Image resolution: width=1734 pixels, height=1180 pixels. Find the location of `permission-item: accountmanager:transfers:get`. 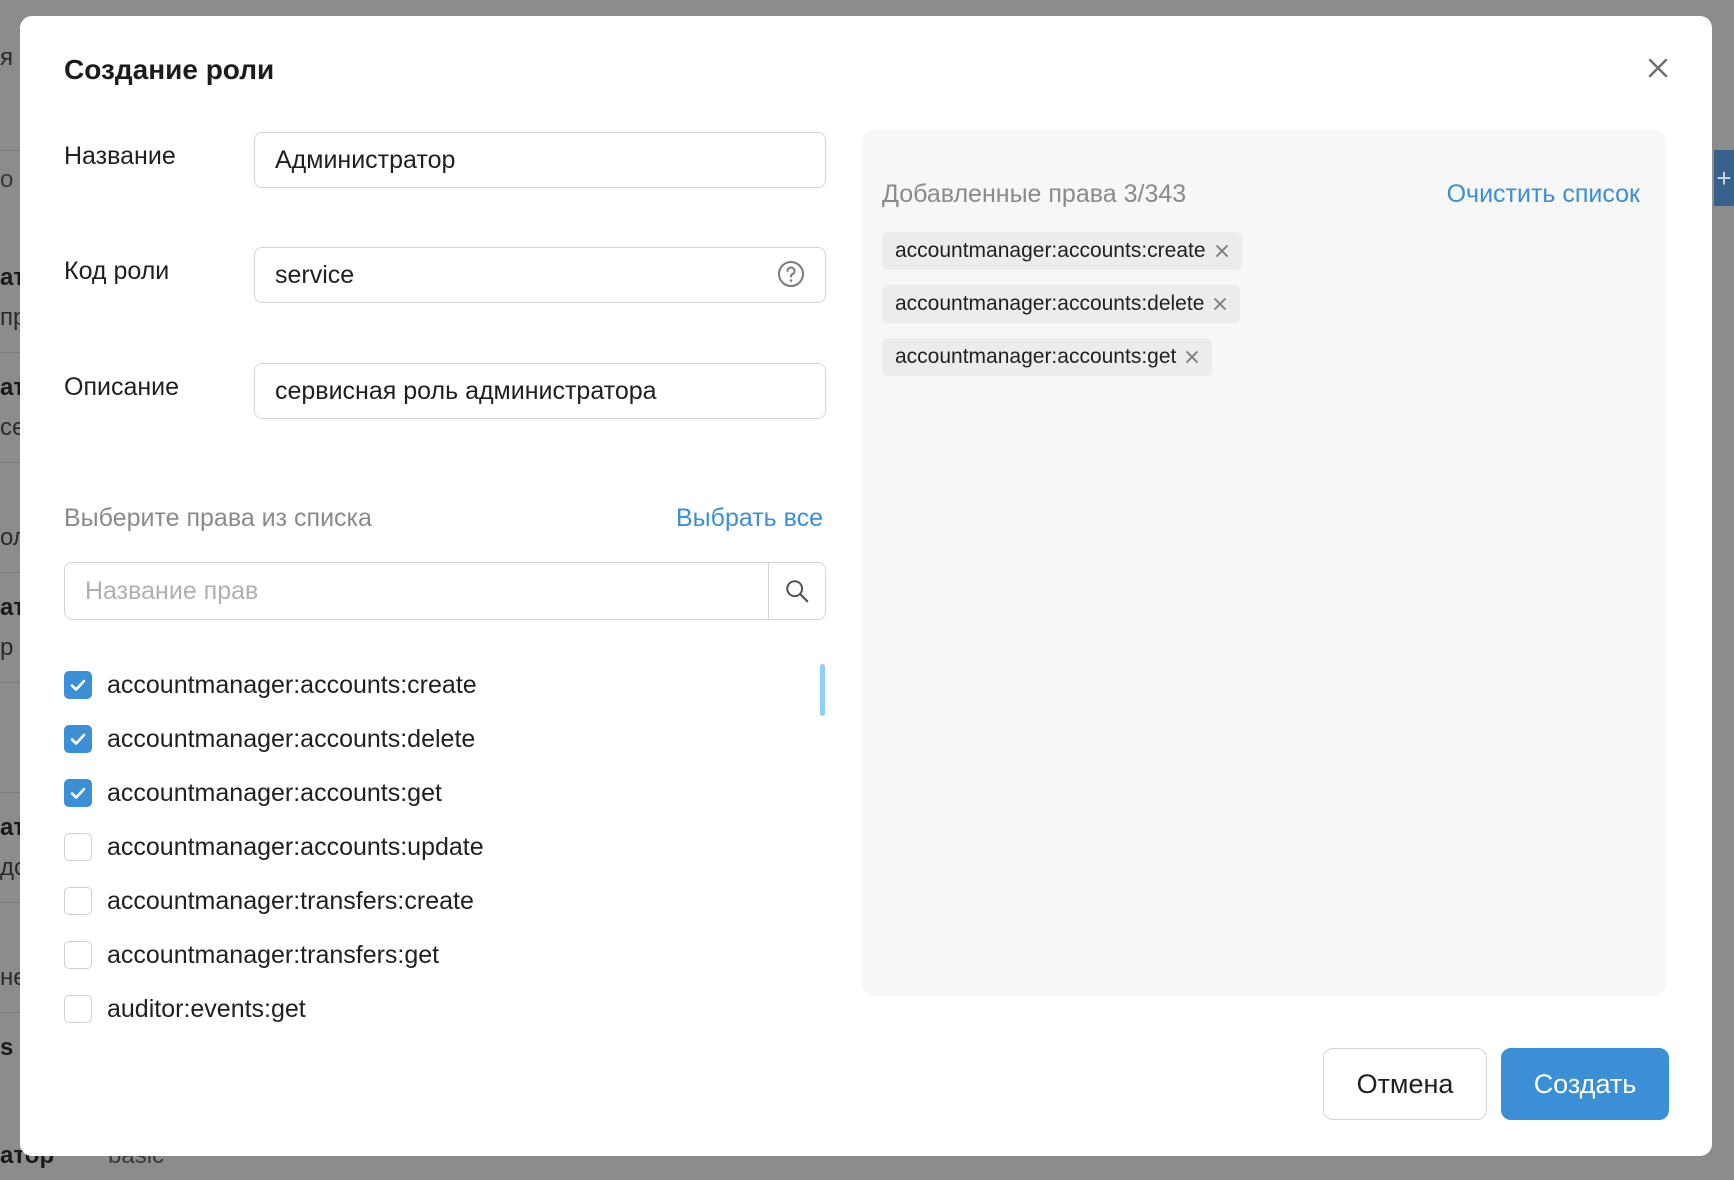

permission-item: accountmanager:transfers:get is located at coordinates (414, 955).